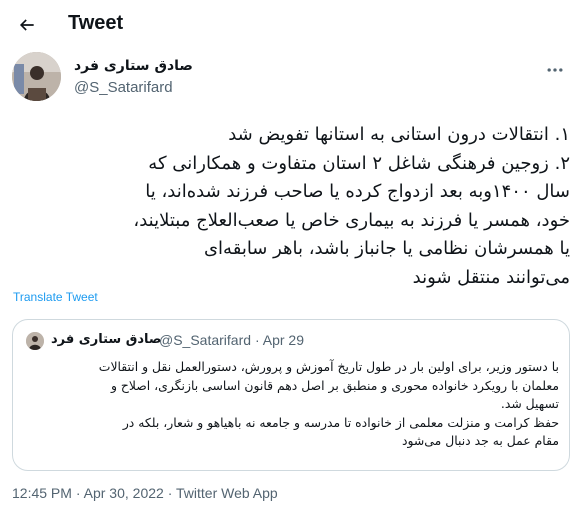 The width and height of the screenshot is (582, 516). What do you see at coordinates (227, 493) in the screenshot?
I see `tweet-source: Twitter Web App` at bounding box center [227, 493].